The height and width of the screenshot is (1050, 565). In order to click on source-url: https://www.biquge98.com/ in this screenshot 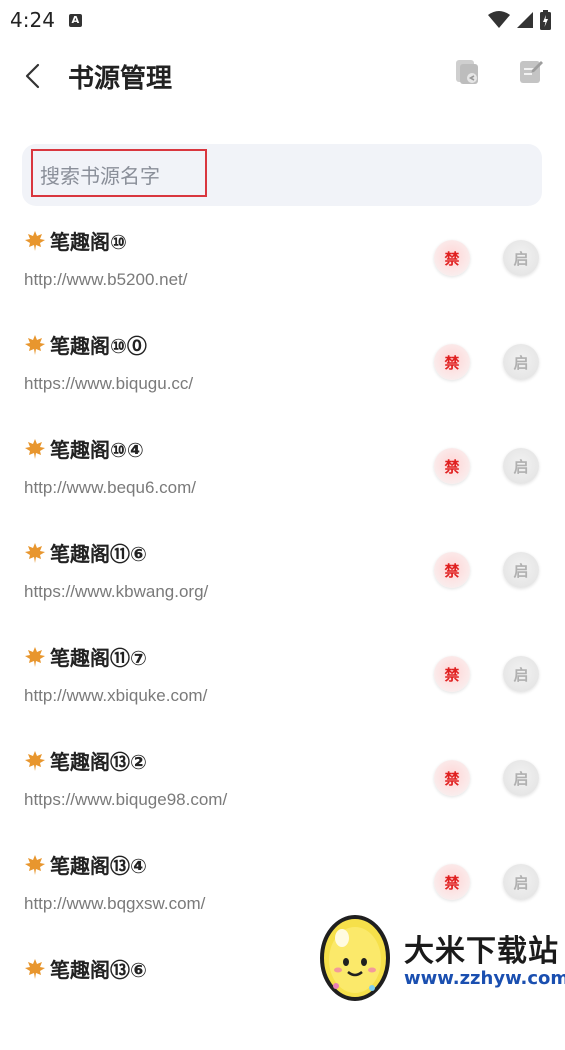, I will do `click(126, 799)`.